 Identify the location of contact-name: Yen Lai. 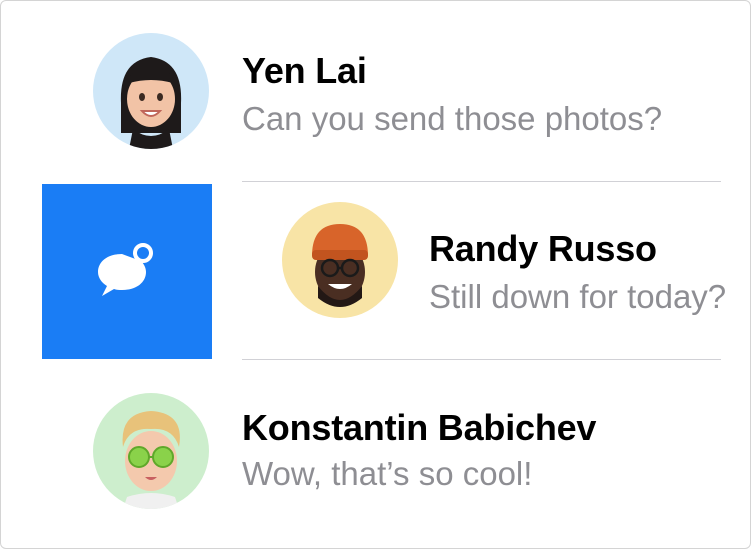
(304, 70).